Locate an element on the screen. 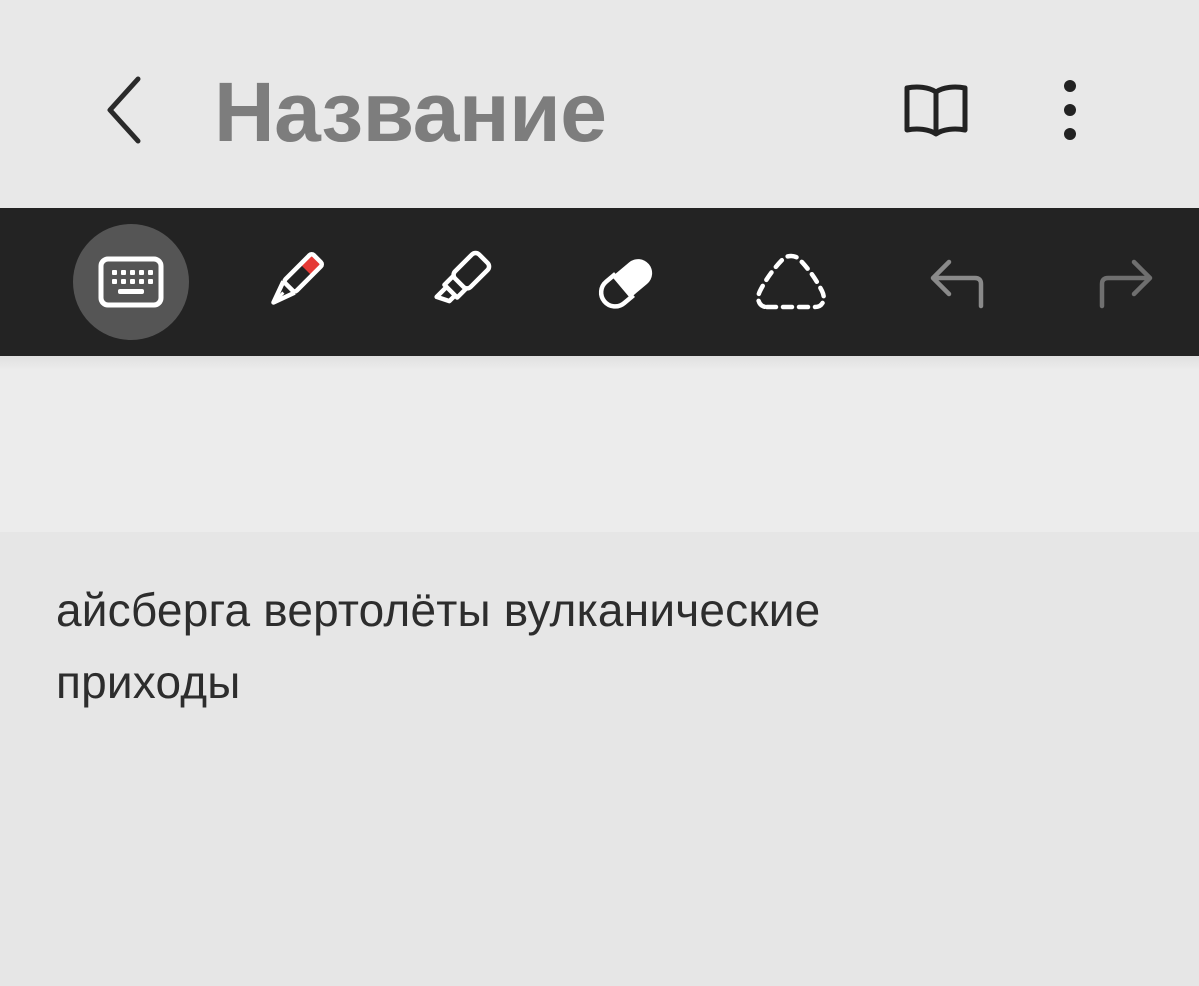 This screenshot has width=1199, height=986. open-book-icon is located at coordinates (936, 110).